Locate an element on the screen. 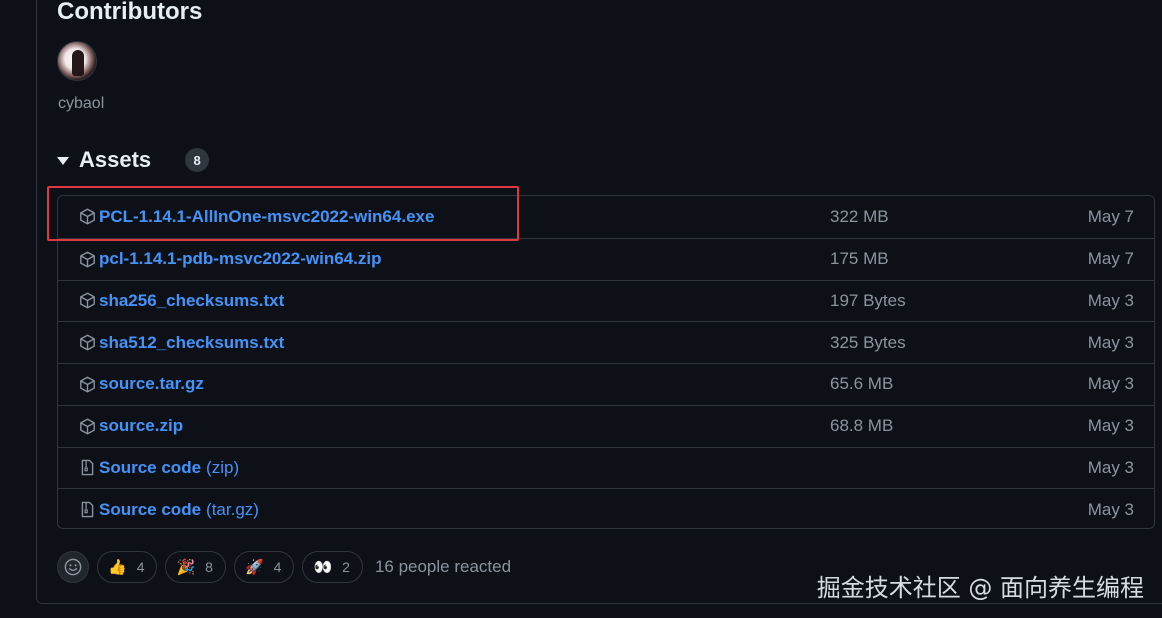 This screenshot has height=618, width=1162. asset-size: 197 Bytes is located at coordinates (868, 300).